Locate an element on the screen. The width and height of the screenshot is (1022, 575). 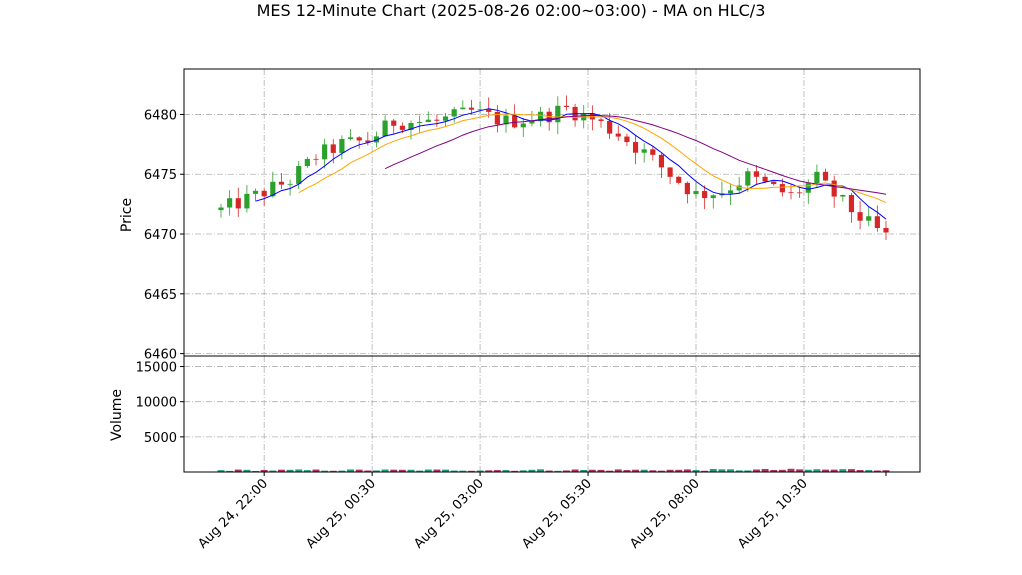
volume-tick-label: 10000 is located at coordinates (156, 403).